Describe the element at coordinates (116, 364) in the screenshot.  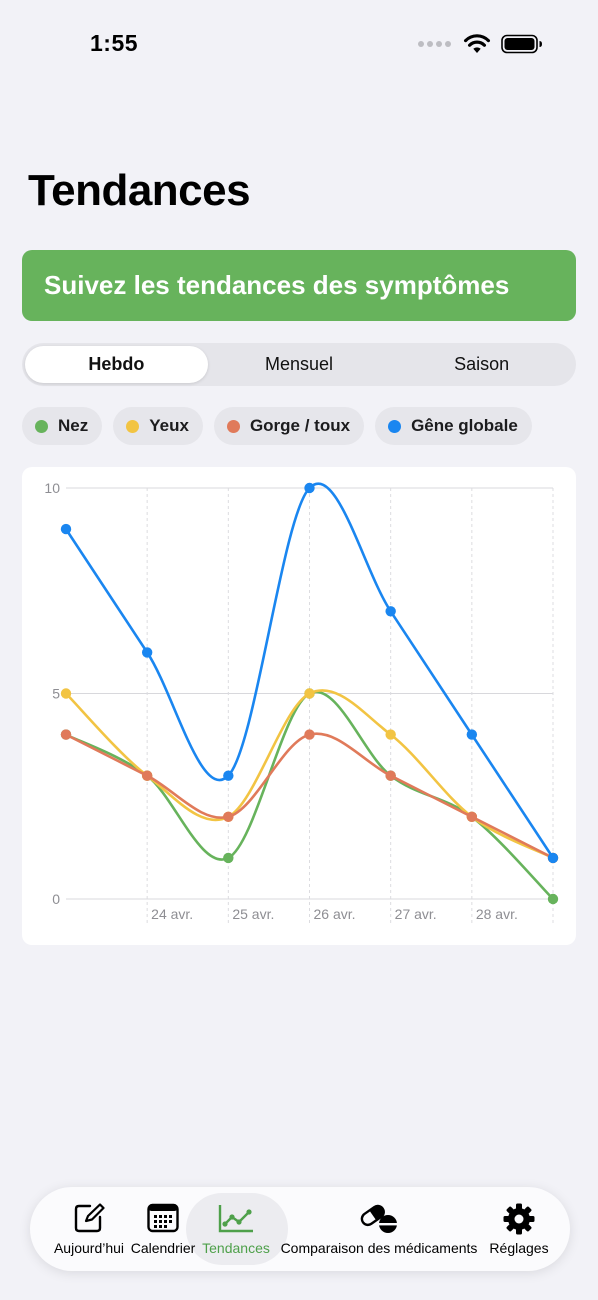
I see `segment-weekly: Hebdo` at that location.